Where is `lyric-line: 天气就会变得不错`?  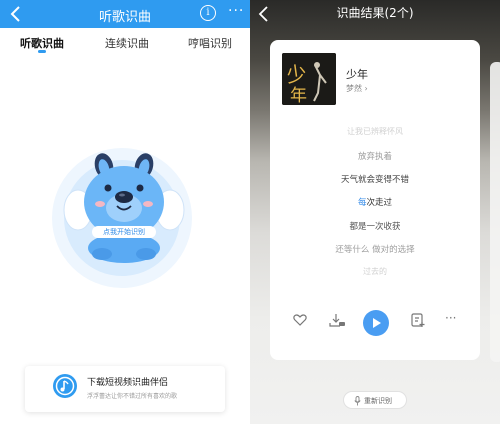 lyric-line: 天气就会变得不错 is located at coordinates (374, 180).